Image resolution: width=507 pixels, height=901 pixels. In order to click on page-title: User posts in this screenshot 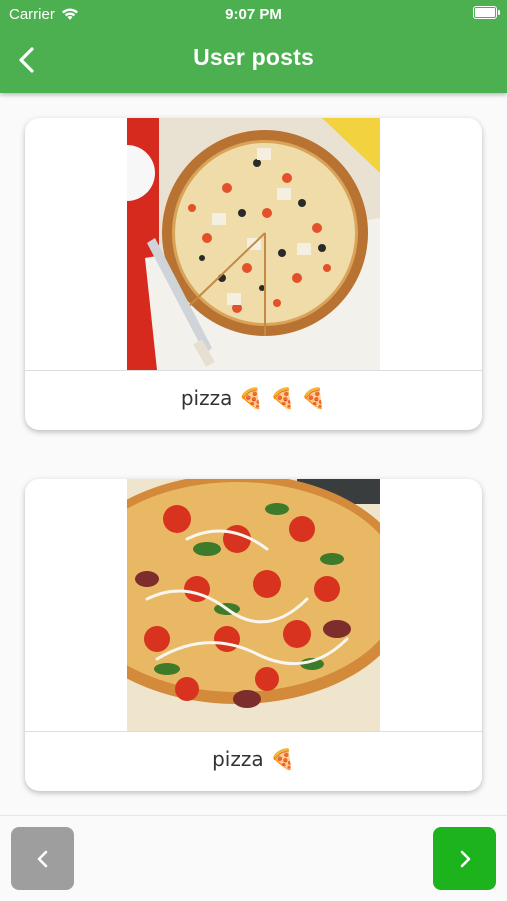, I will do `click(253, 57)`.